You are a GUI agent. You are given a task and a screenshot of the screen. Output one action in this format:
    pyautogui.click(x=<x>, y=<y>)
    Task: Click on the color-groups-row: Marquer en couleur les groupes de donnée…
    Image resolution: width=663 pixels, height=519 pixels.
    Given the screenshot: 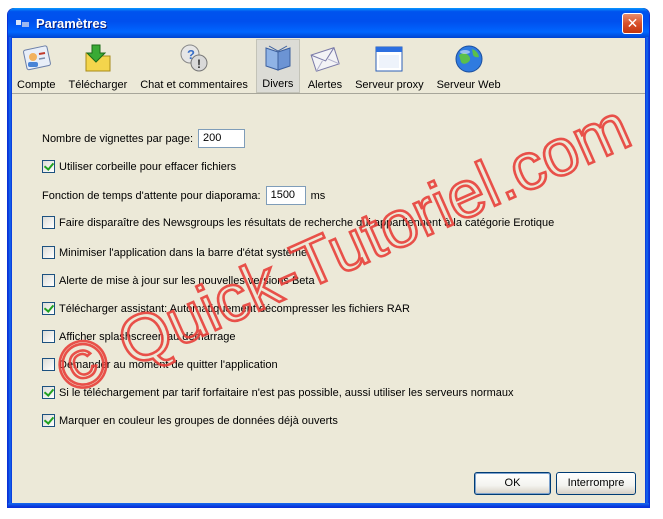 What is the action you would take?
    pyautogui.click(x=190, y=420)
    